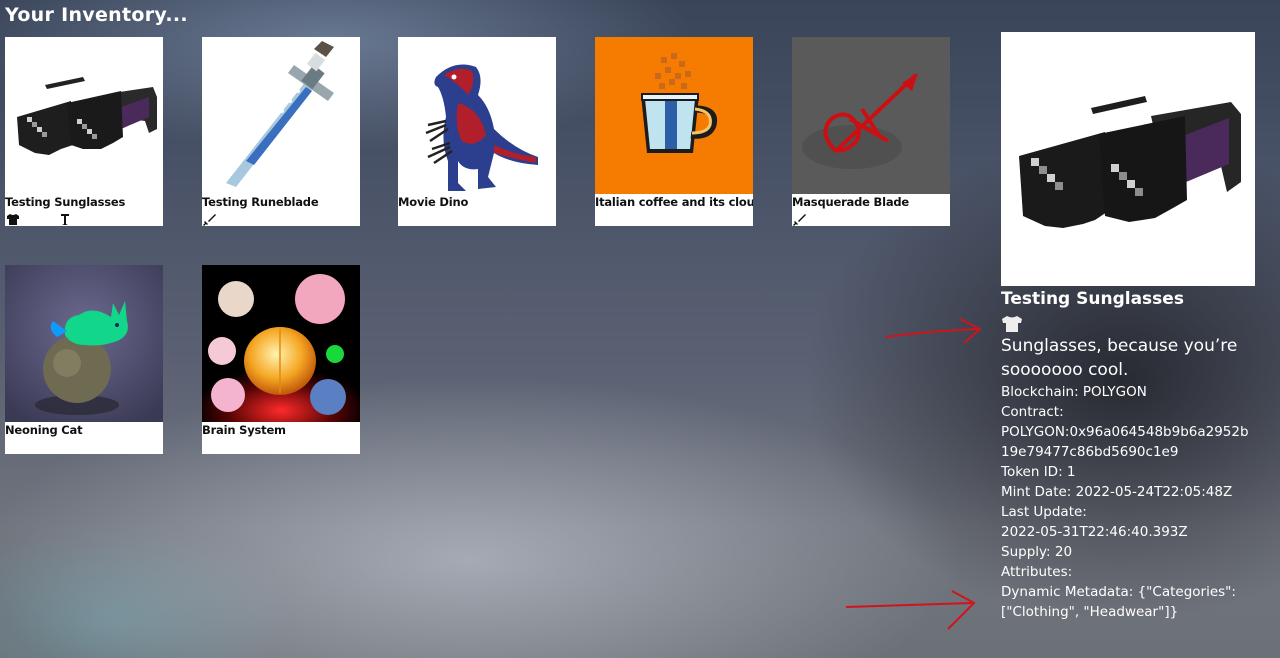 This screenshot has height=658, width=1280. What do you see at coordinates (1117, 492) in the screenshot?
I see `mint-date-field: Mint Date: 2022-05-24T22:05:48Z` at bounding box center [1117, 492].